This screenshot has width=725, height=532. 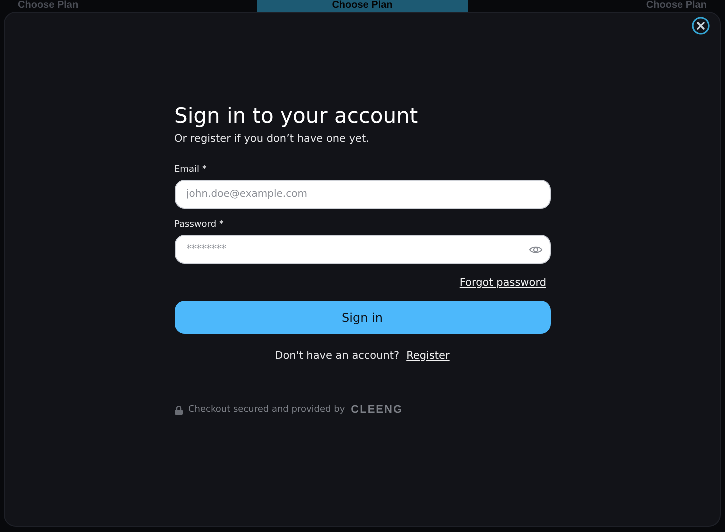 I want to click on password-field: ********, so click(x=362, y=249).